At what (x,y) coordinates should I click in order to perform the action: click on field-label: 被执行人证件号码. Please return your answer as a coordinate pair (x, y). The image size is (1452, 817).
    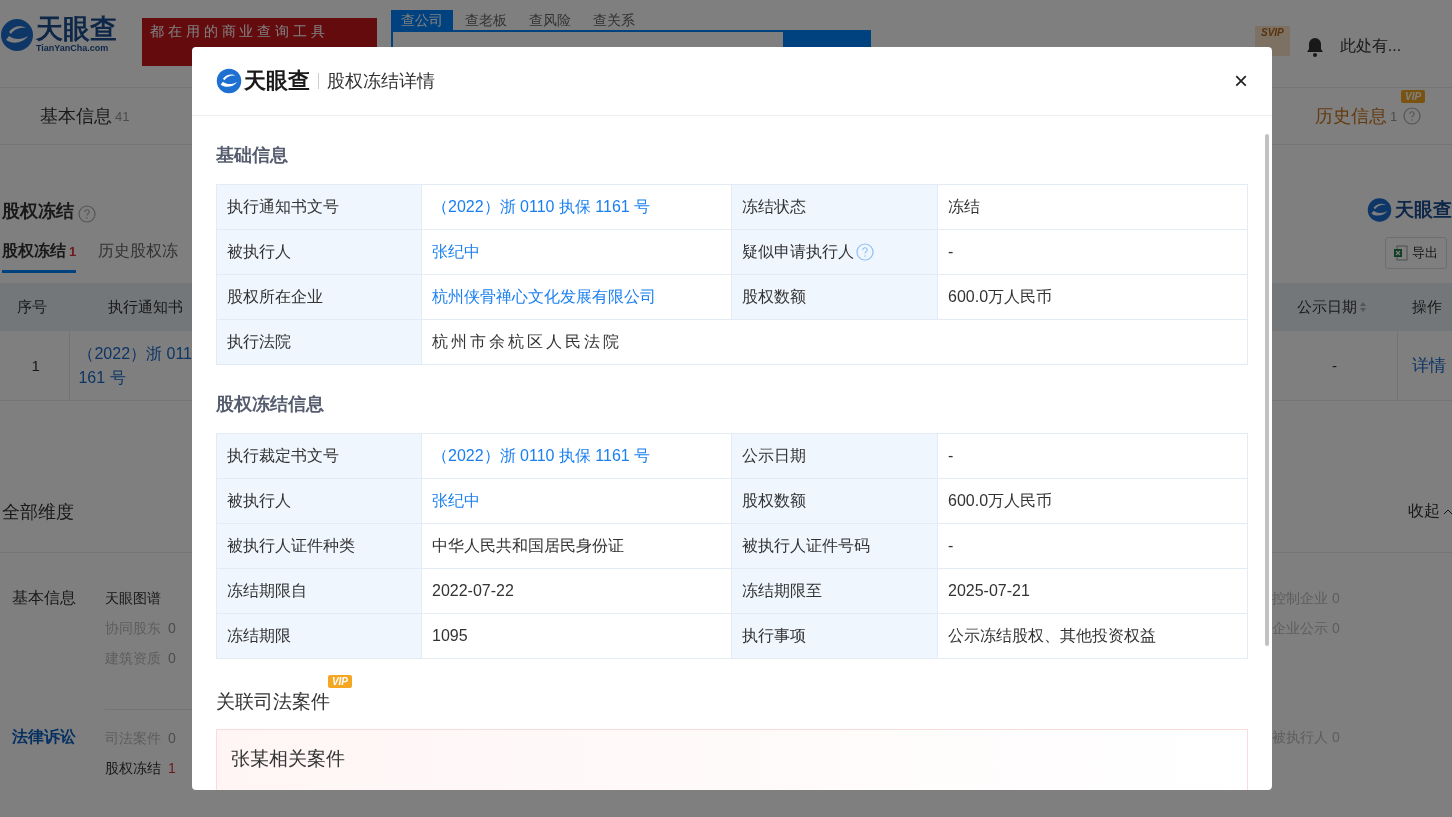
    Looking at the image, I should click on (834, 546).